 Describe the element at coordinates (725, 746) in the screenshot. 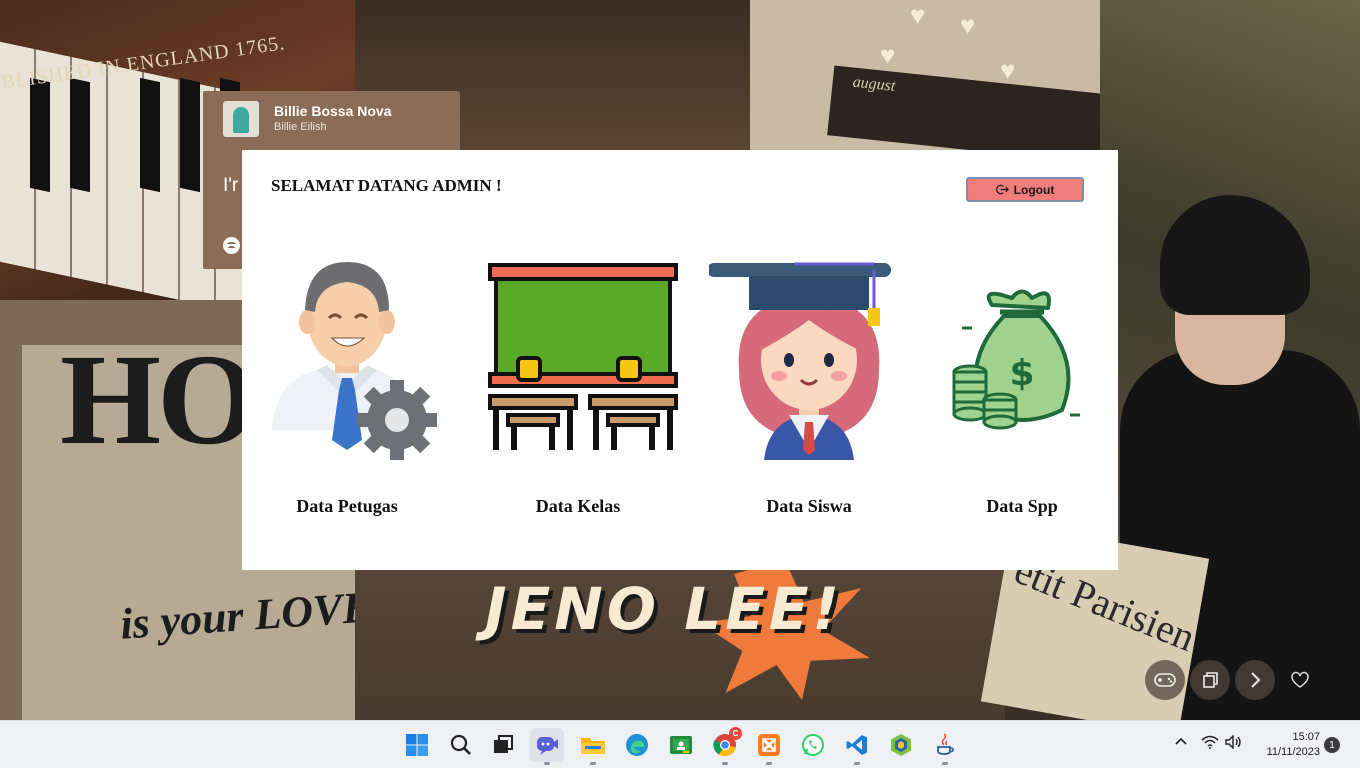

I see `chrome-icon: C` at that location.